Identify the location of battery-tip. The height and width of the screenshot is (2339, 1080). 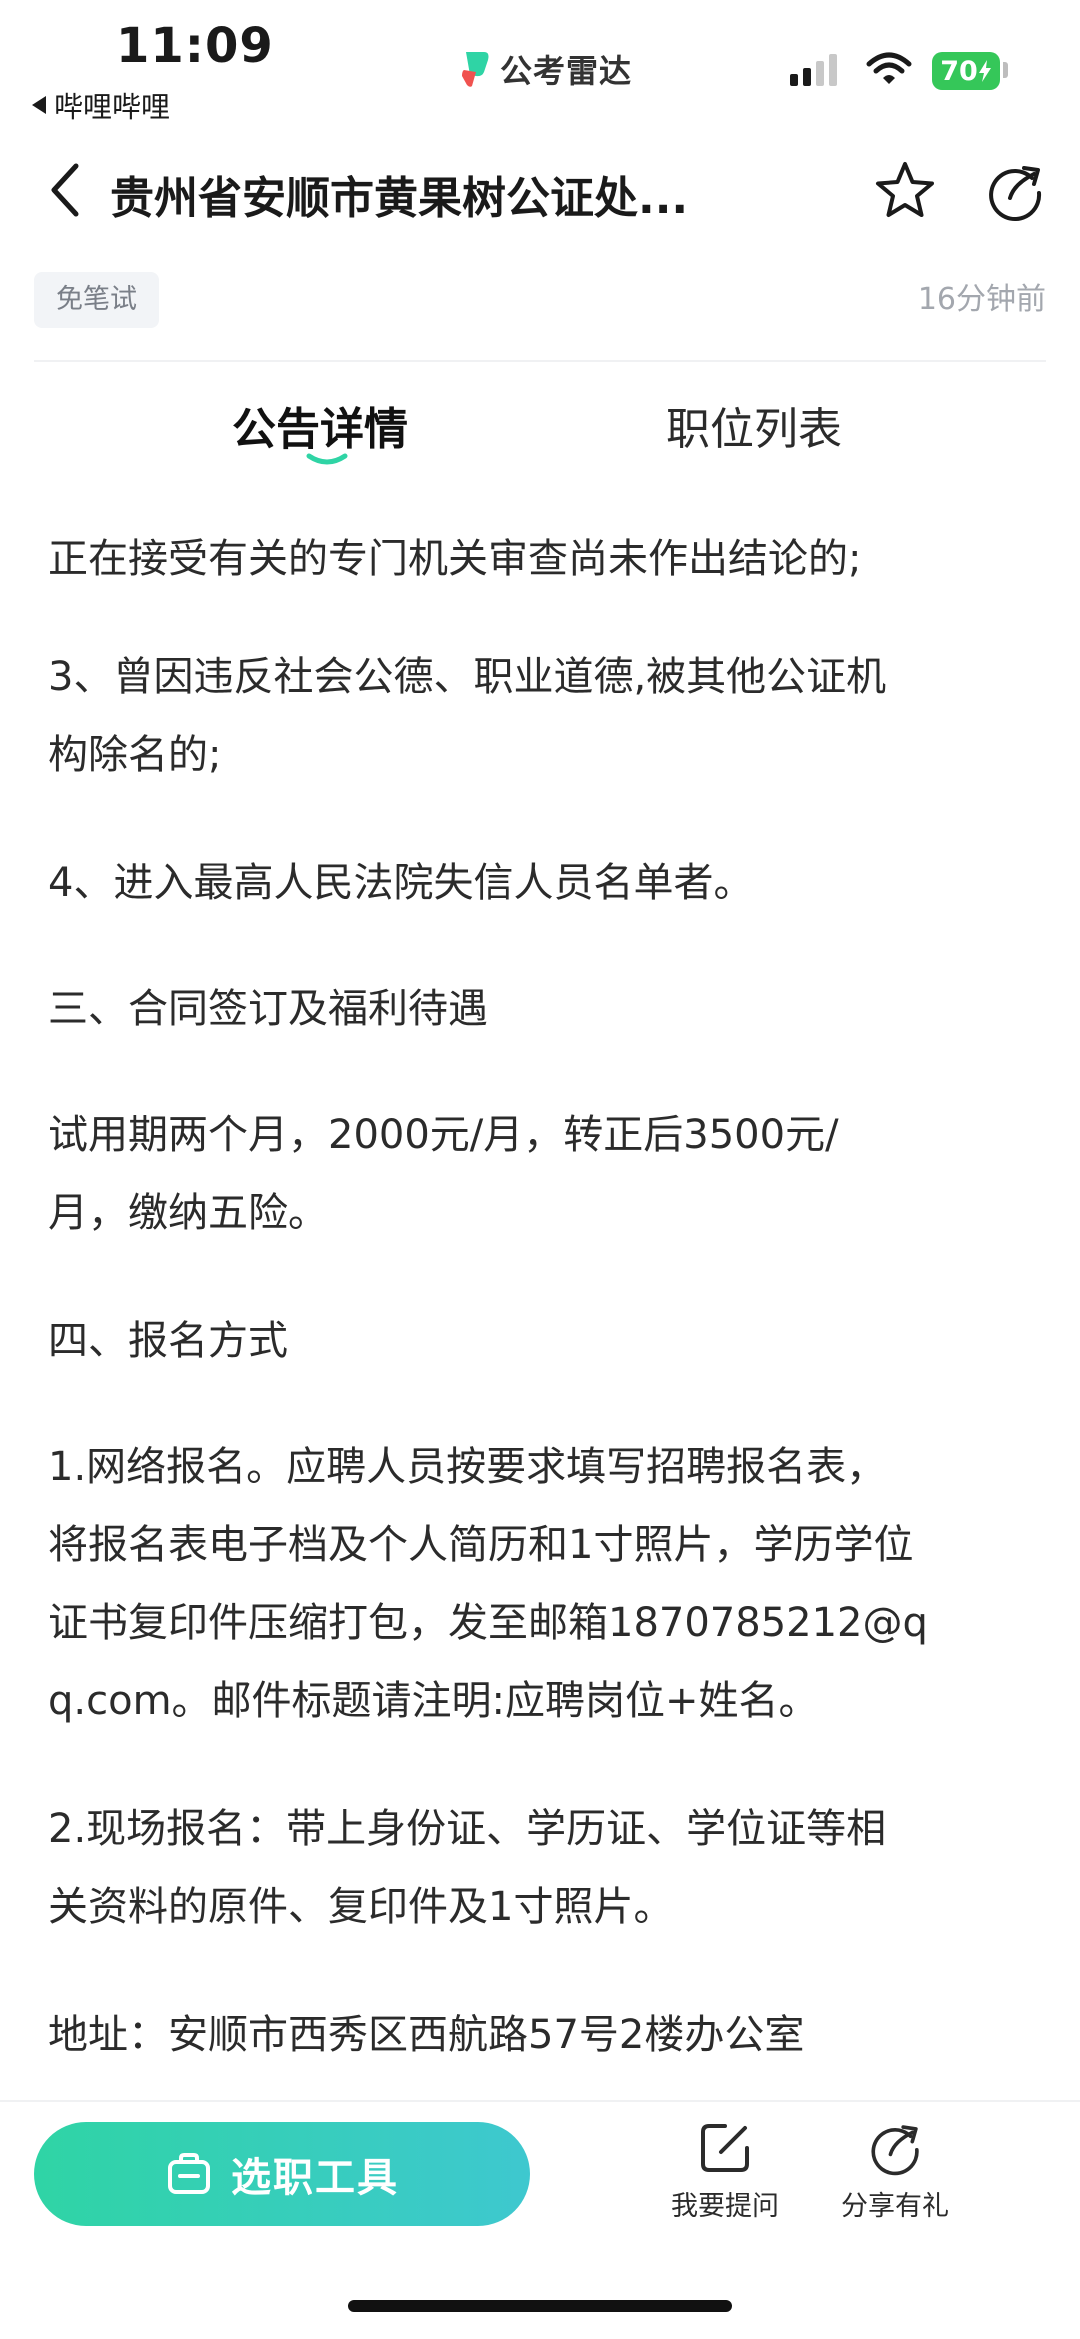
(1005, 70).